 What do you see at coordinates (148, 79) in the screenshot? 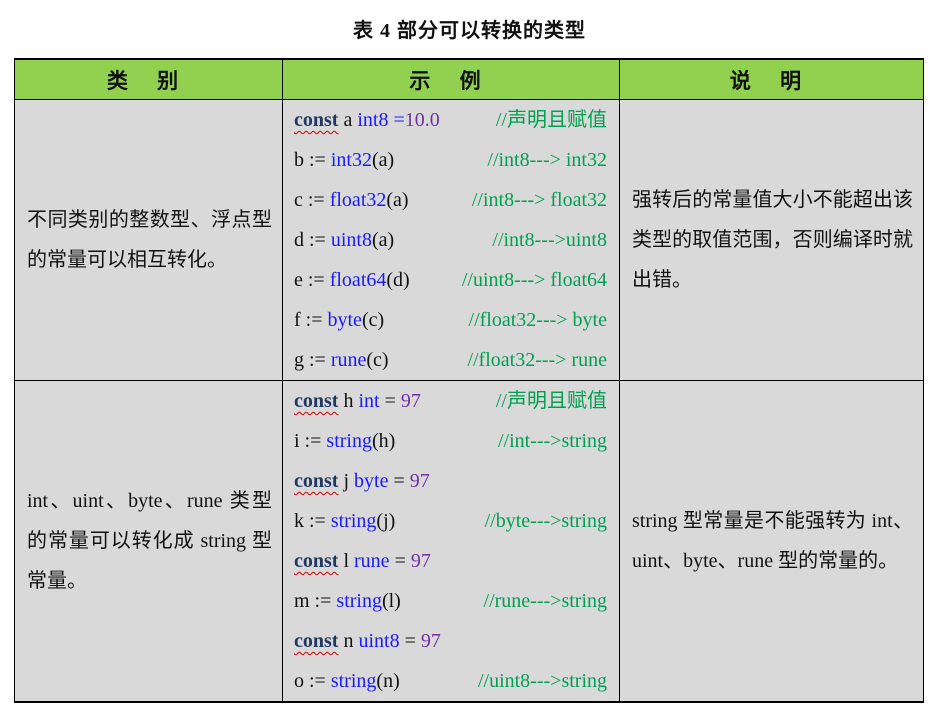
I see `header-category: 类 别` at bounding box center [148, 79].